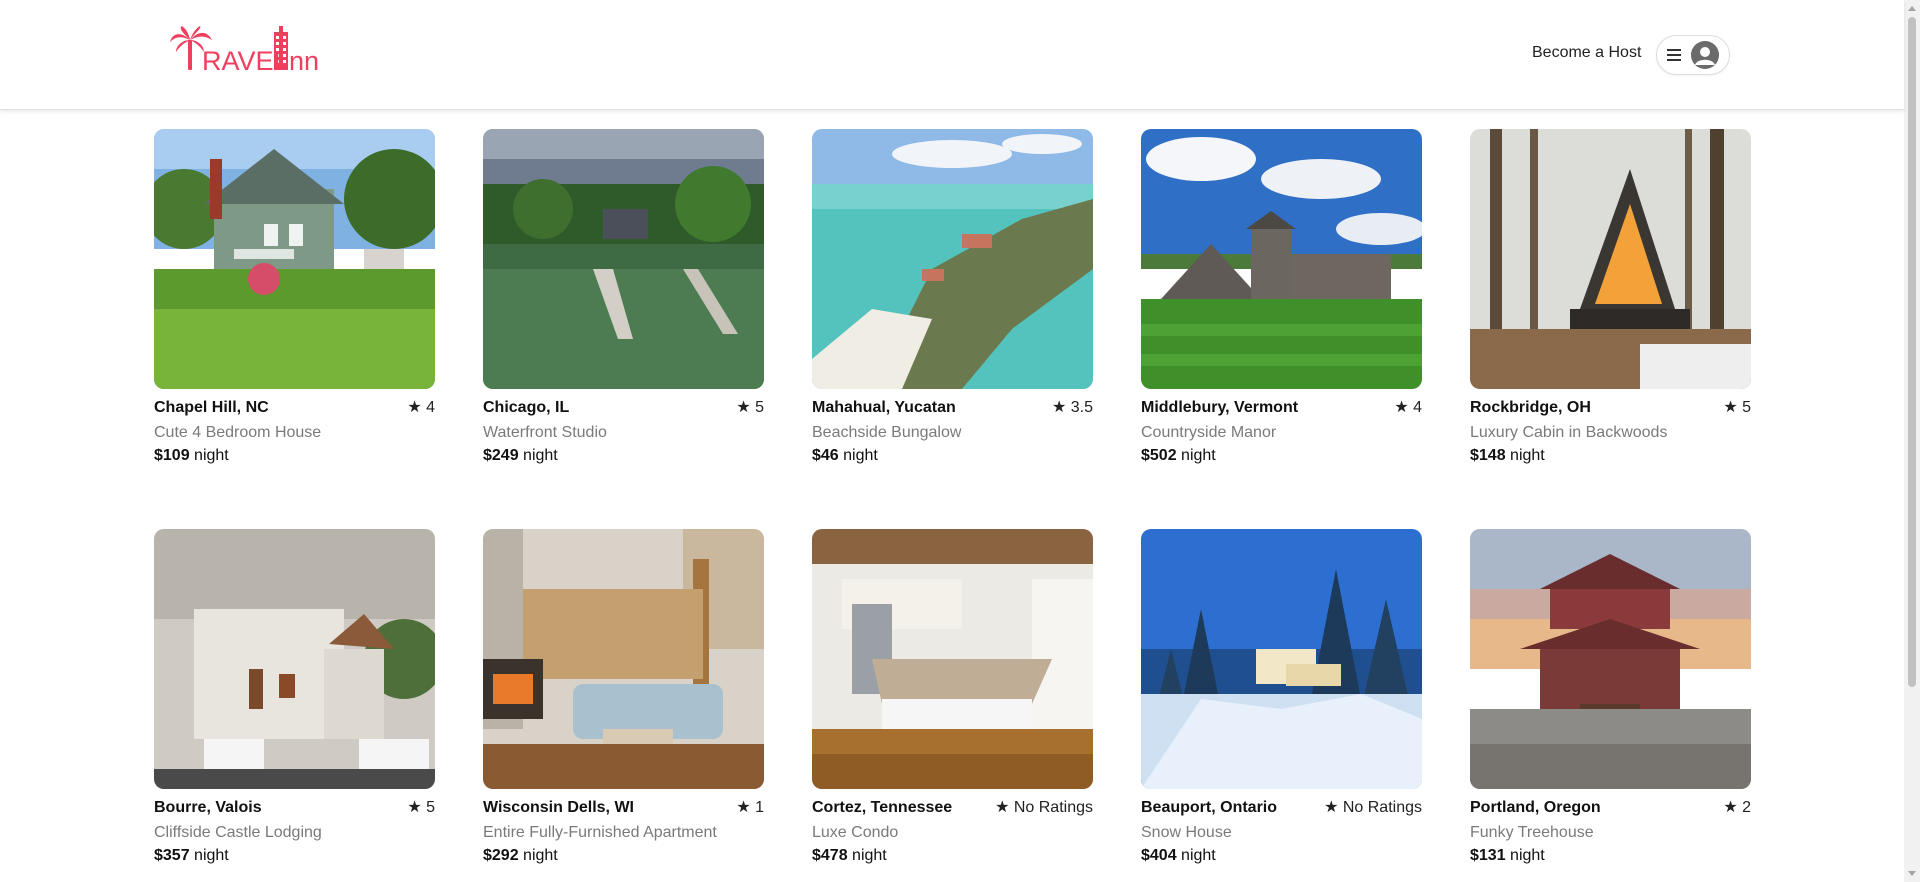 The width and height of the screenshot is (1920, 882). I want to click on price-amount: $249, so click(501, 455).